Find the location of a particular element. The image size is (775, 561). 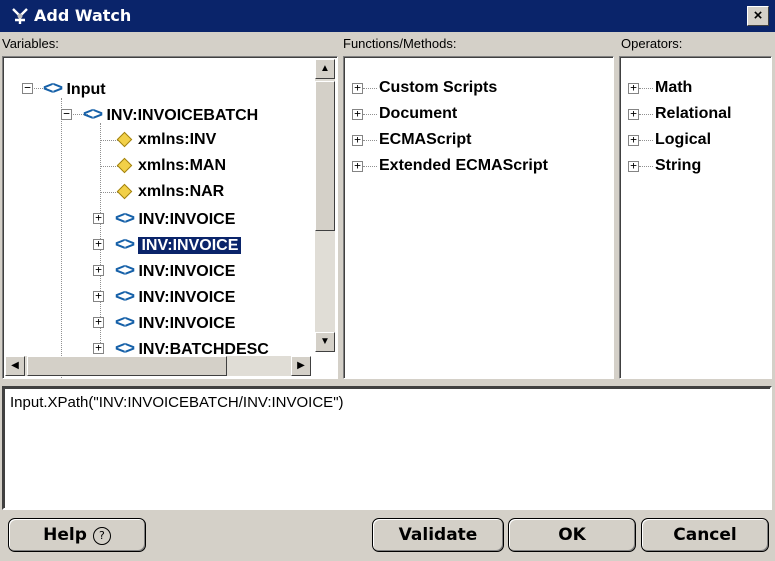

scroll-left-button: ◀ is located at coordinates (15, 366).